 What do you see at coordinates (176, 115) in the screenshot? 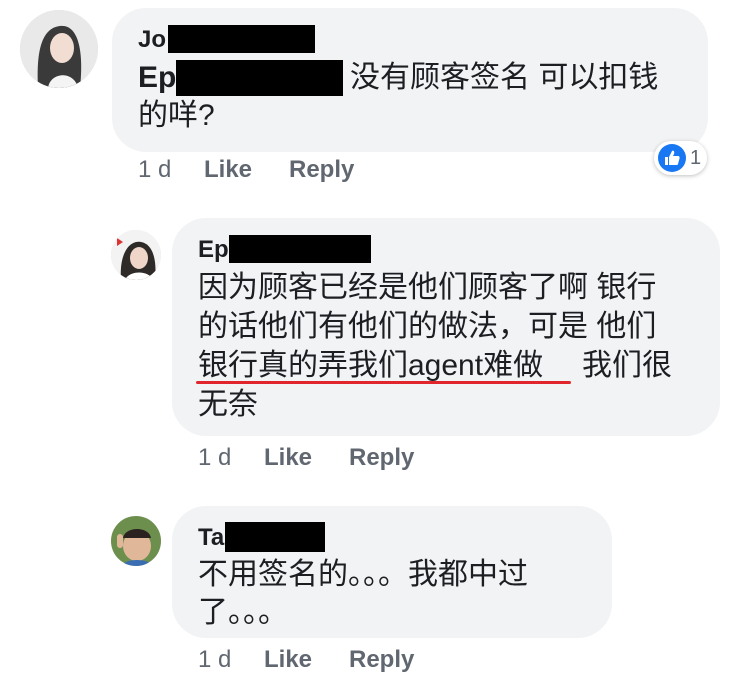
I see `comment-text-line: 的咩?` at bounding box center [176, 115].